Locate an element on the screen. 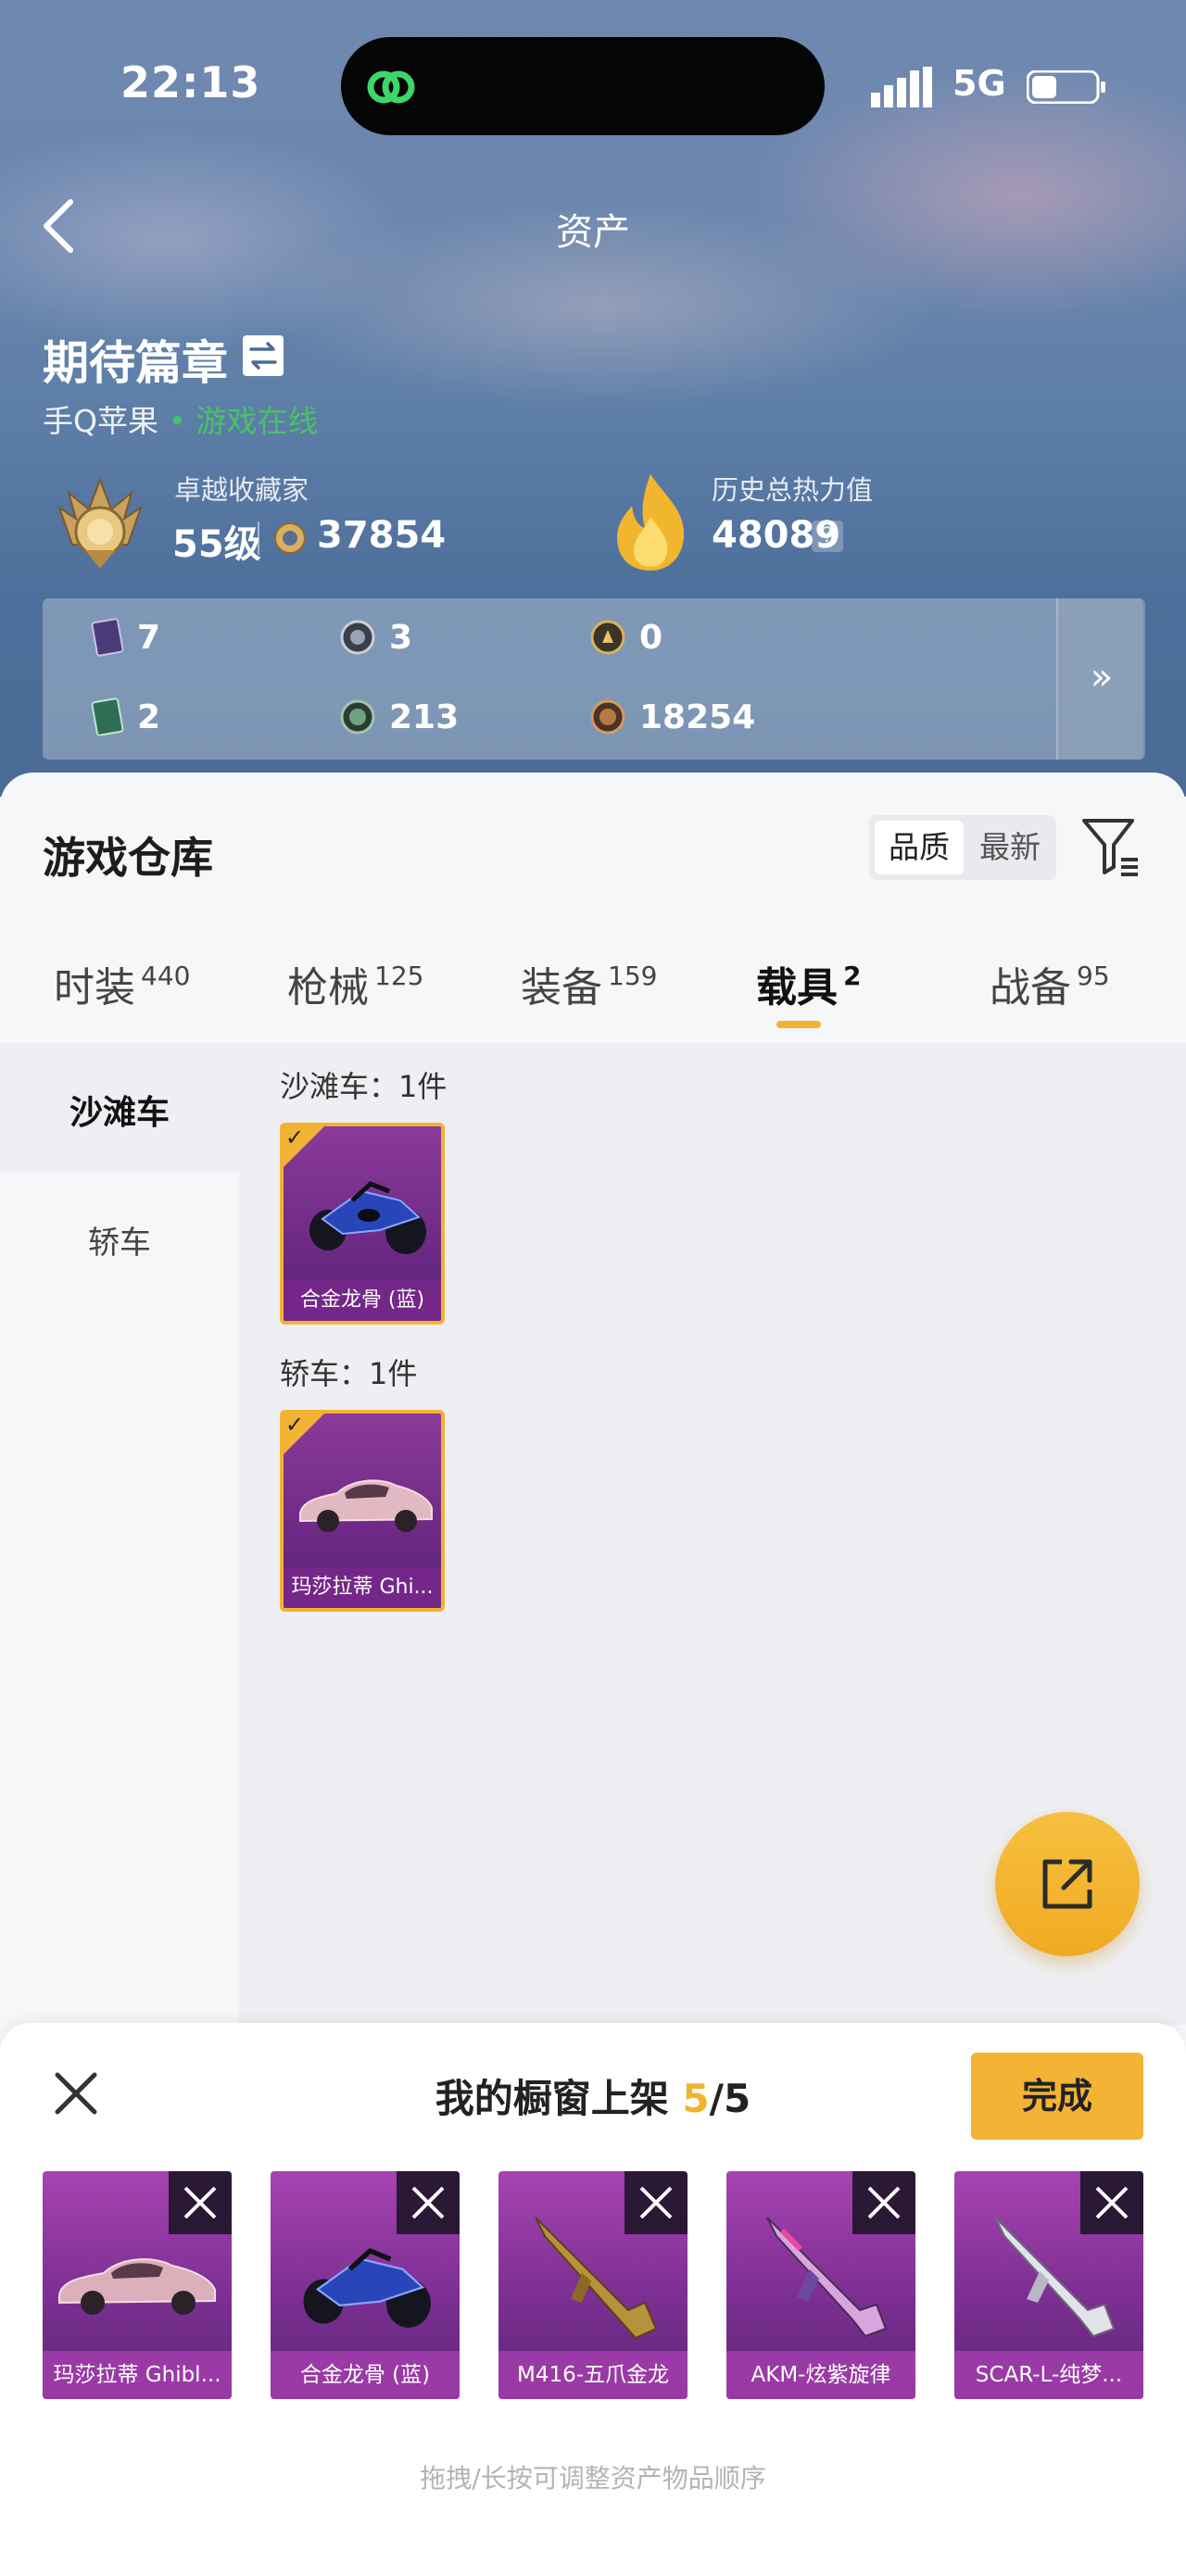 The image size is (1186, 2576). filter-icon is located at coordinates (1110, 846).